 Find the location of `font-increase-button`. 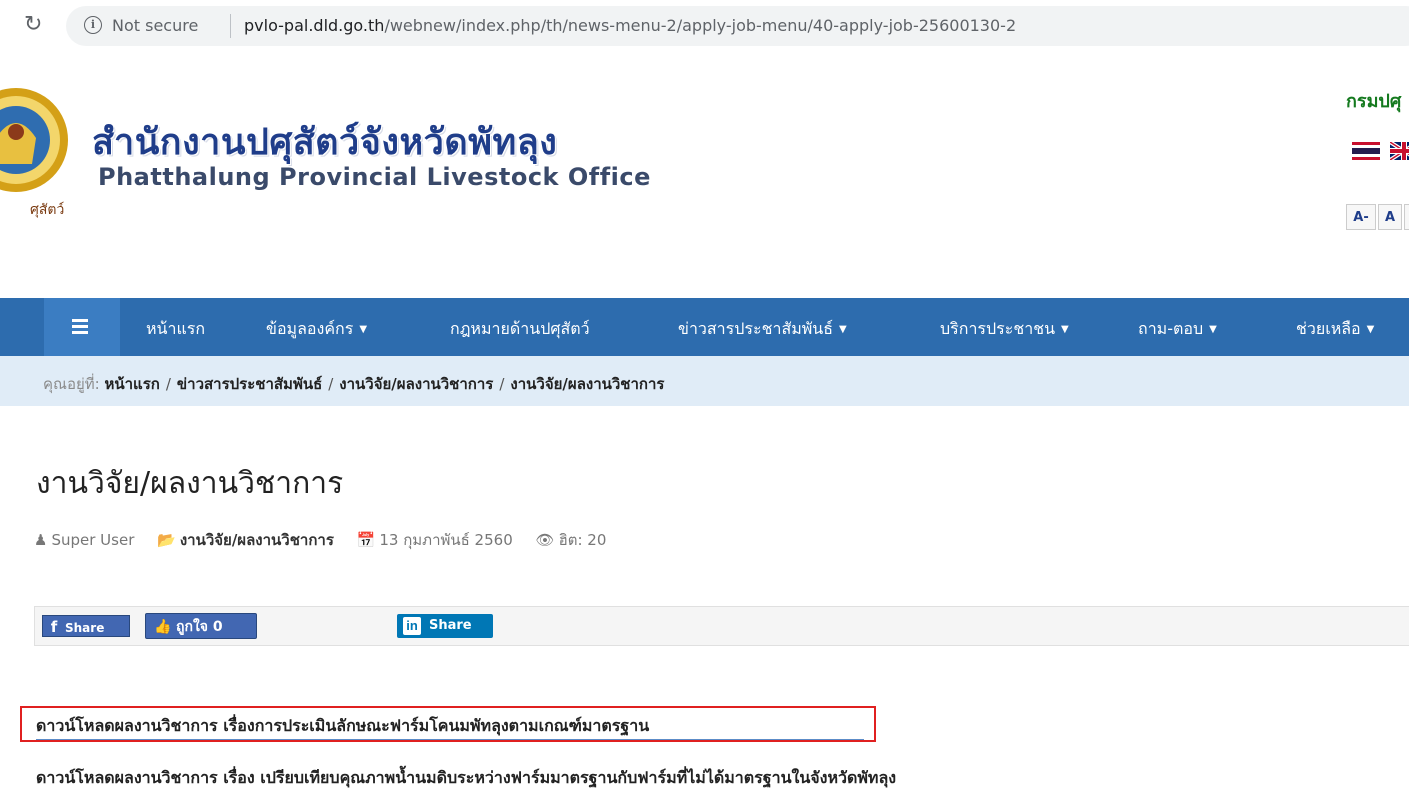

font-increase-button is located at coordinates (1406, 217).